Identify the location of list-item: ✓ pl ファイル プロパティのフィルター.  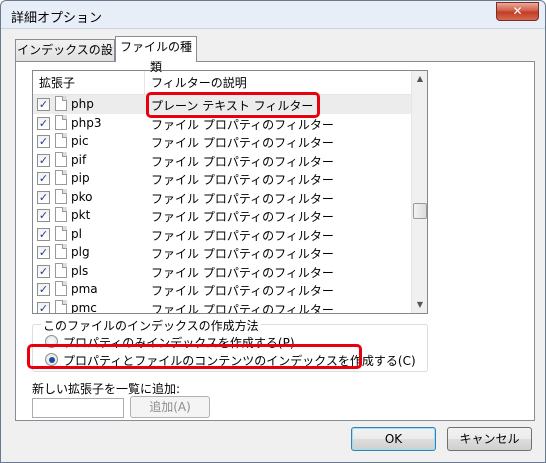
(222, 234).